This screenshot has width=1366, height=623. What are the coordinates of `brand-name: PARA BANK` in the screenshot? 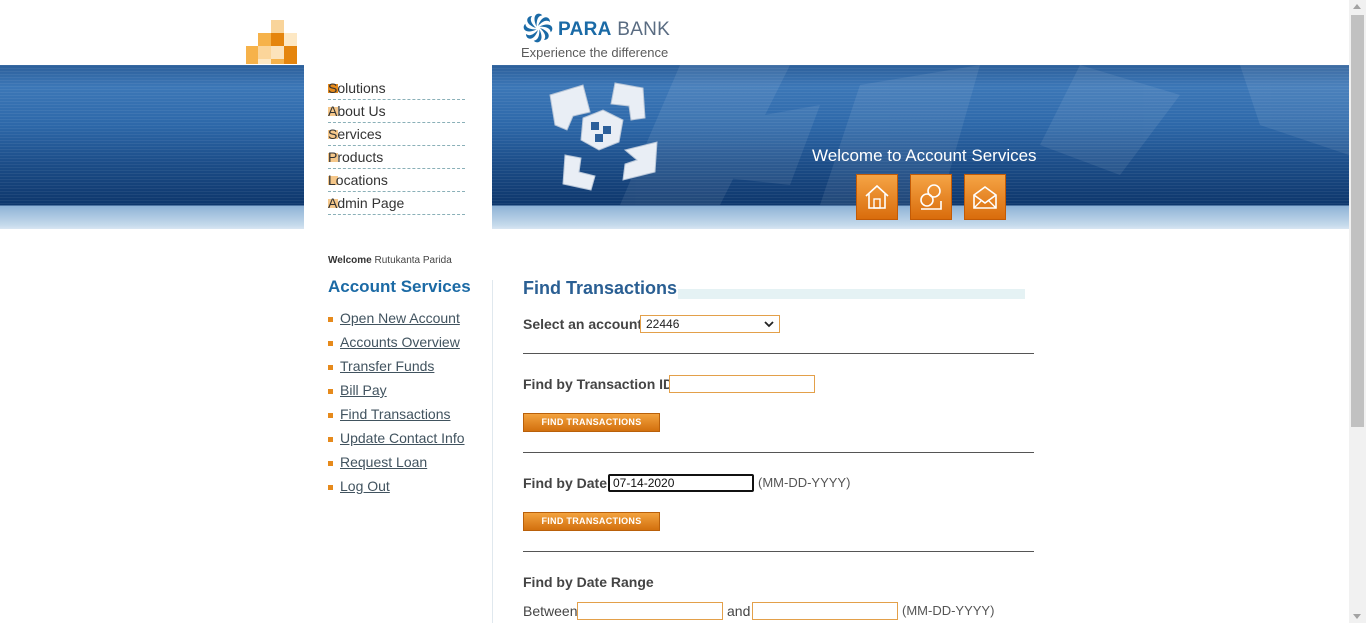 It's located at (614, 30).